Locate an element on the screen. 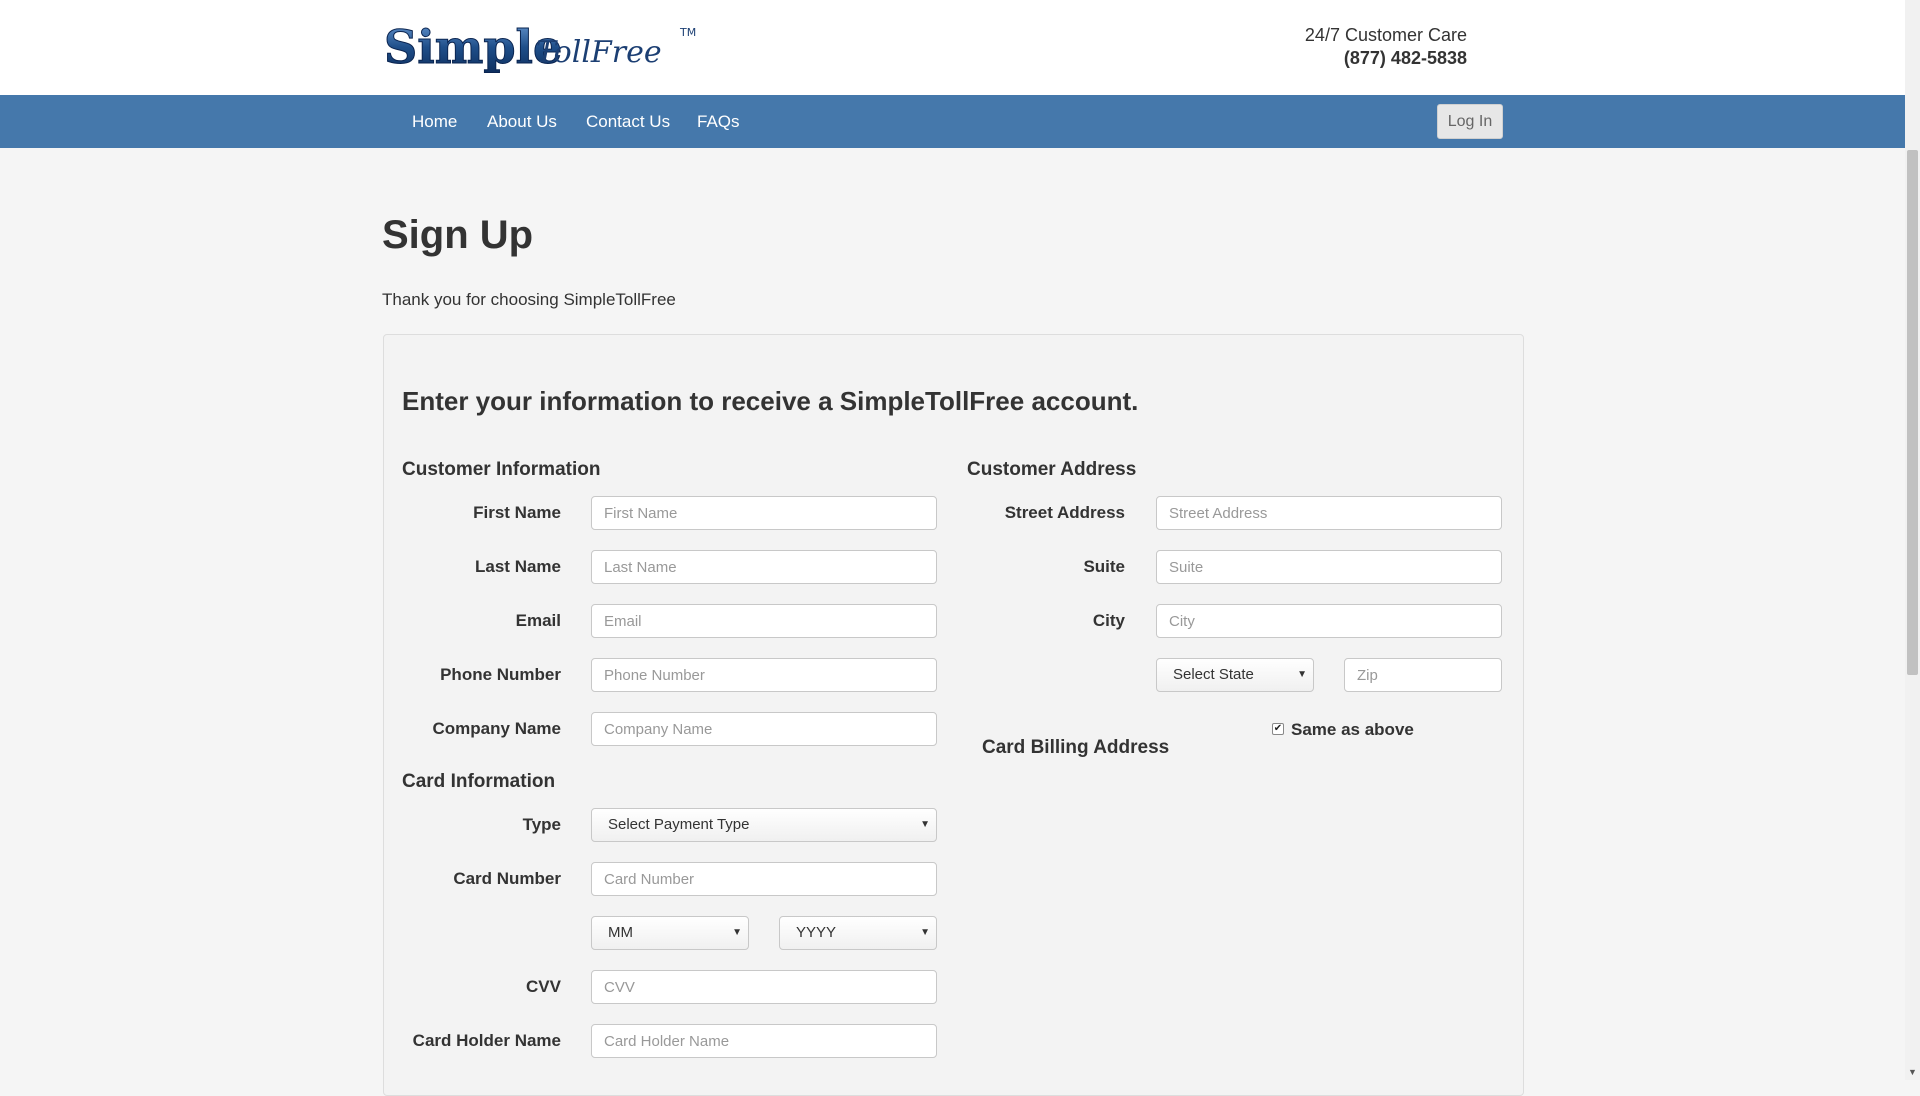 Image resolution: width=1920 pixels, height=1096 pixels. suite-input is located at coordinates (1329, 567).